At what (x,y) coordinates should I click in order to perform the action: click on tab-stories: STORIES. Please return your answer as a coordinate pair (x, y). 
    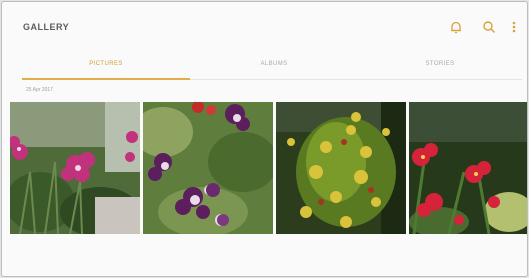
    Looking at the image, I should click on (440, 66).